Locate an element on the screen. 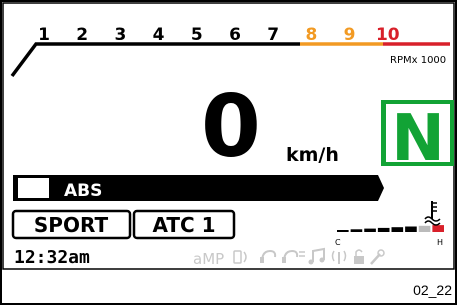 The image size is (457, 305). speed-unit: km/h is located at coordinates (312, 155).